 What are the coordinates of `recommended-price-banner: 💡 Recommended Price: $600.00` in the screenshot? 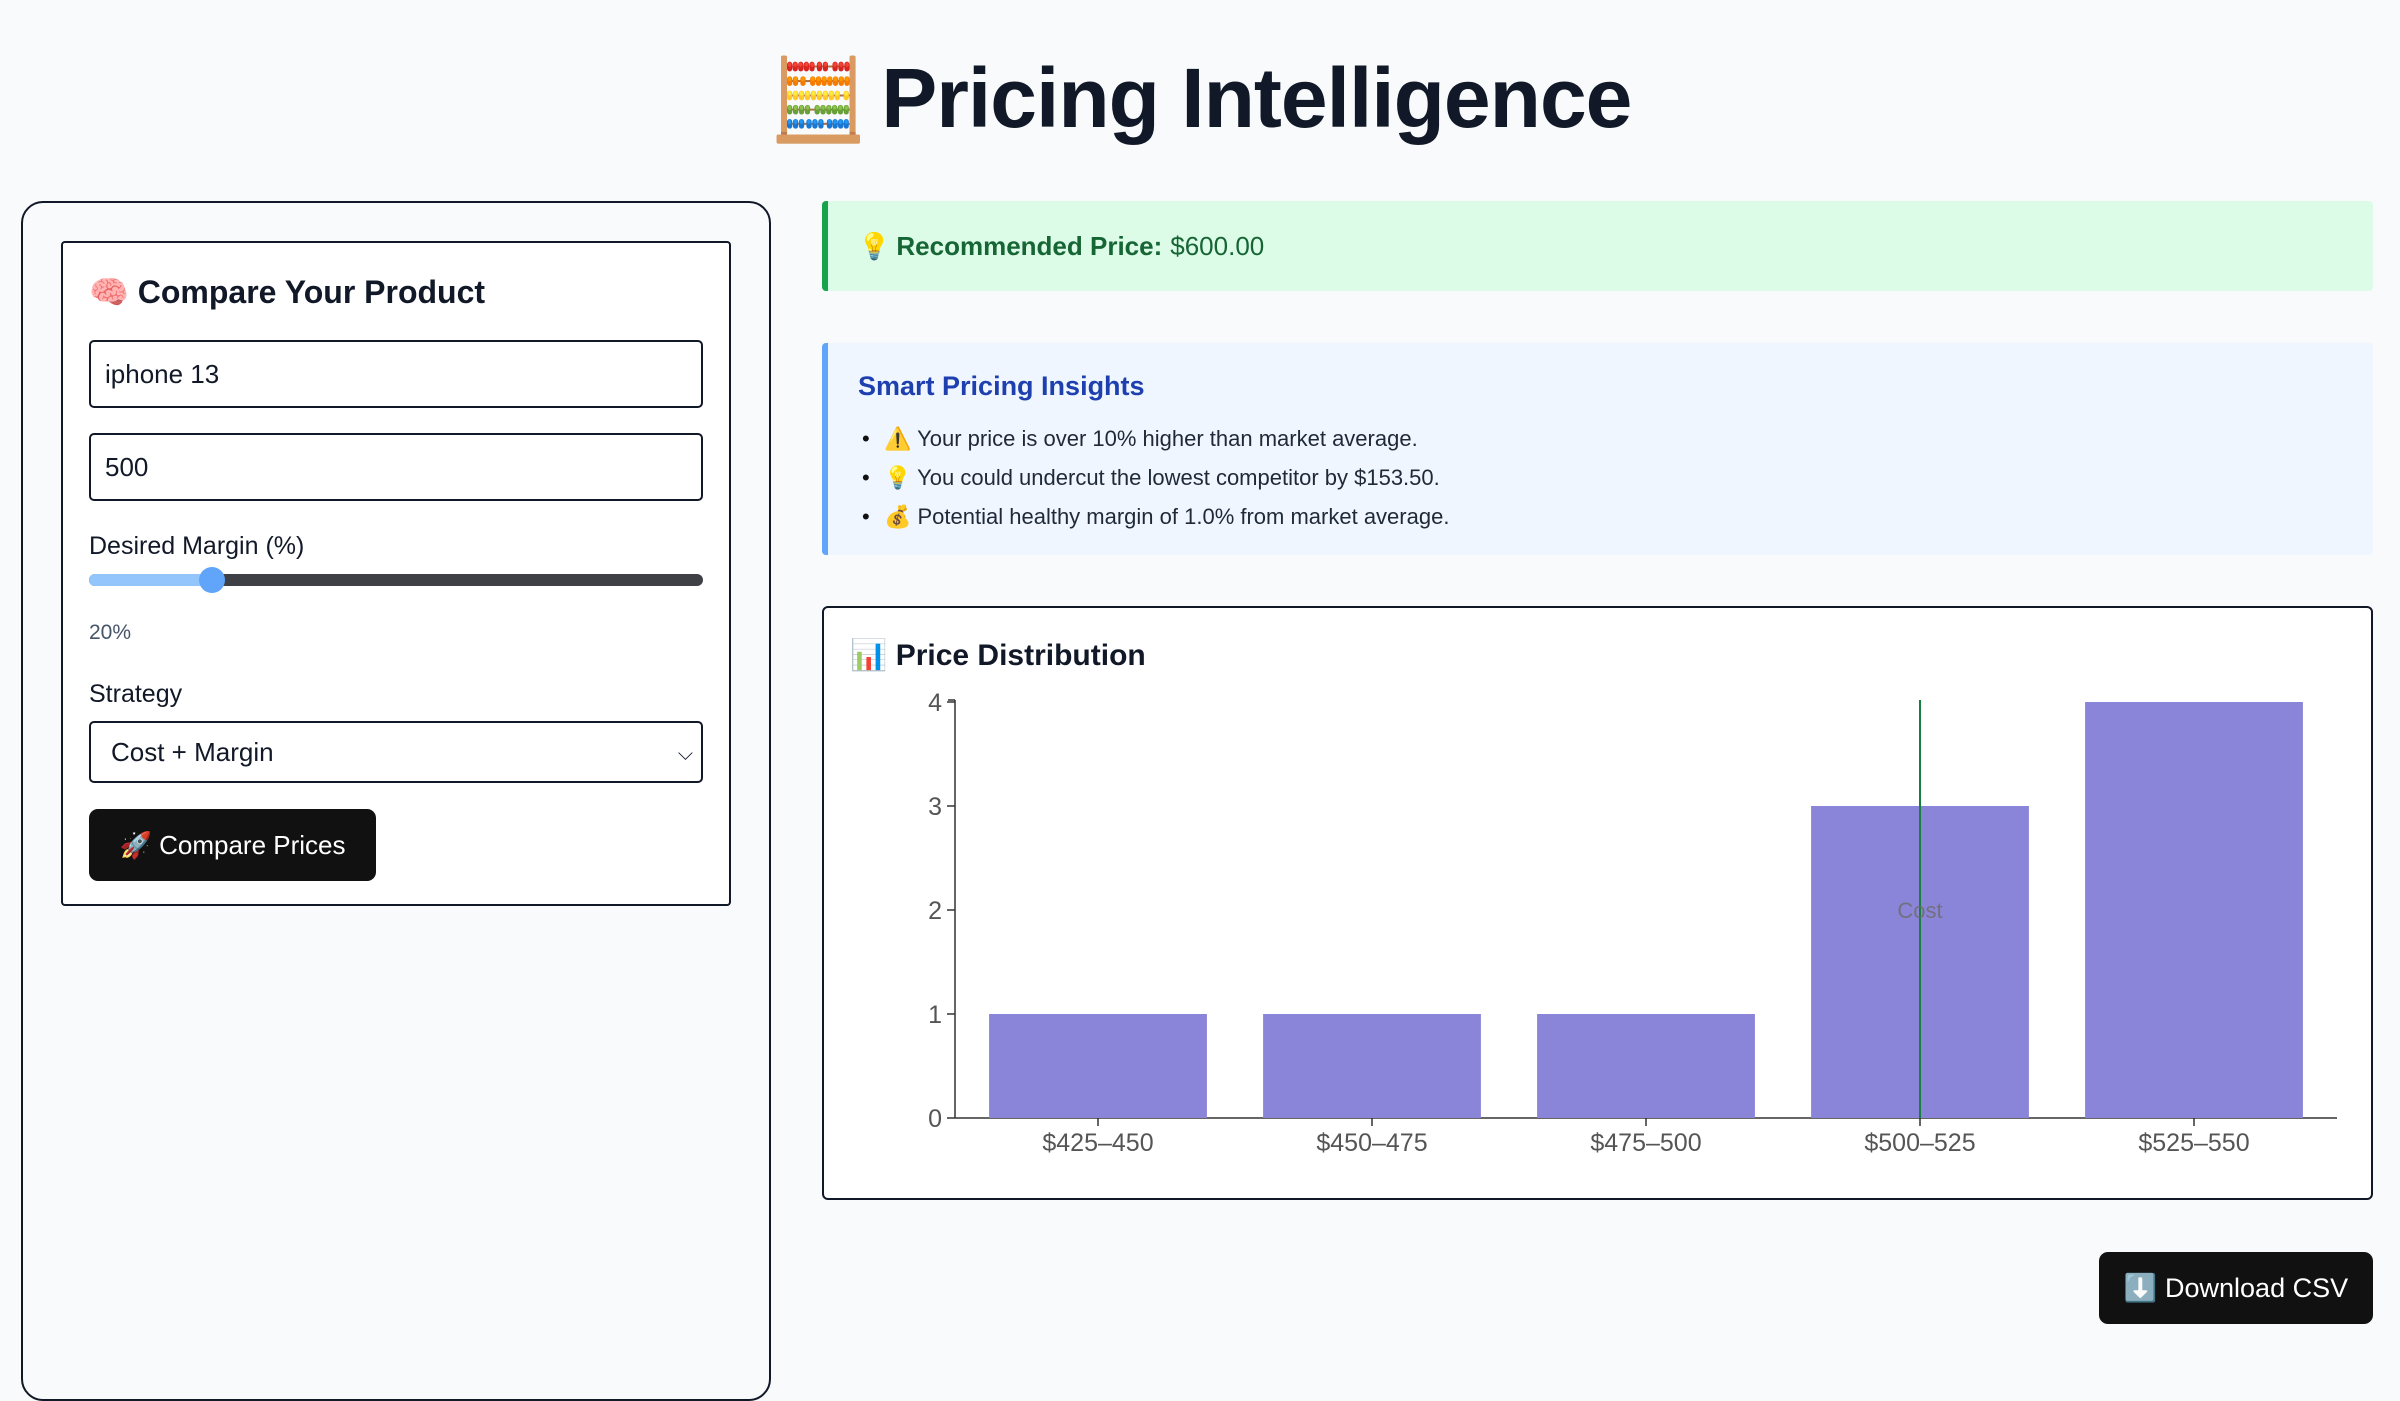 It's located at (1597, 246).